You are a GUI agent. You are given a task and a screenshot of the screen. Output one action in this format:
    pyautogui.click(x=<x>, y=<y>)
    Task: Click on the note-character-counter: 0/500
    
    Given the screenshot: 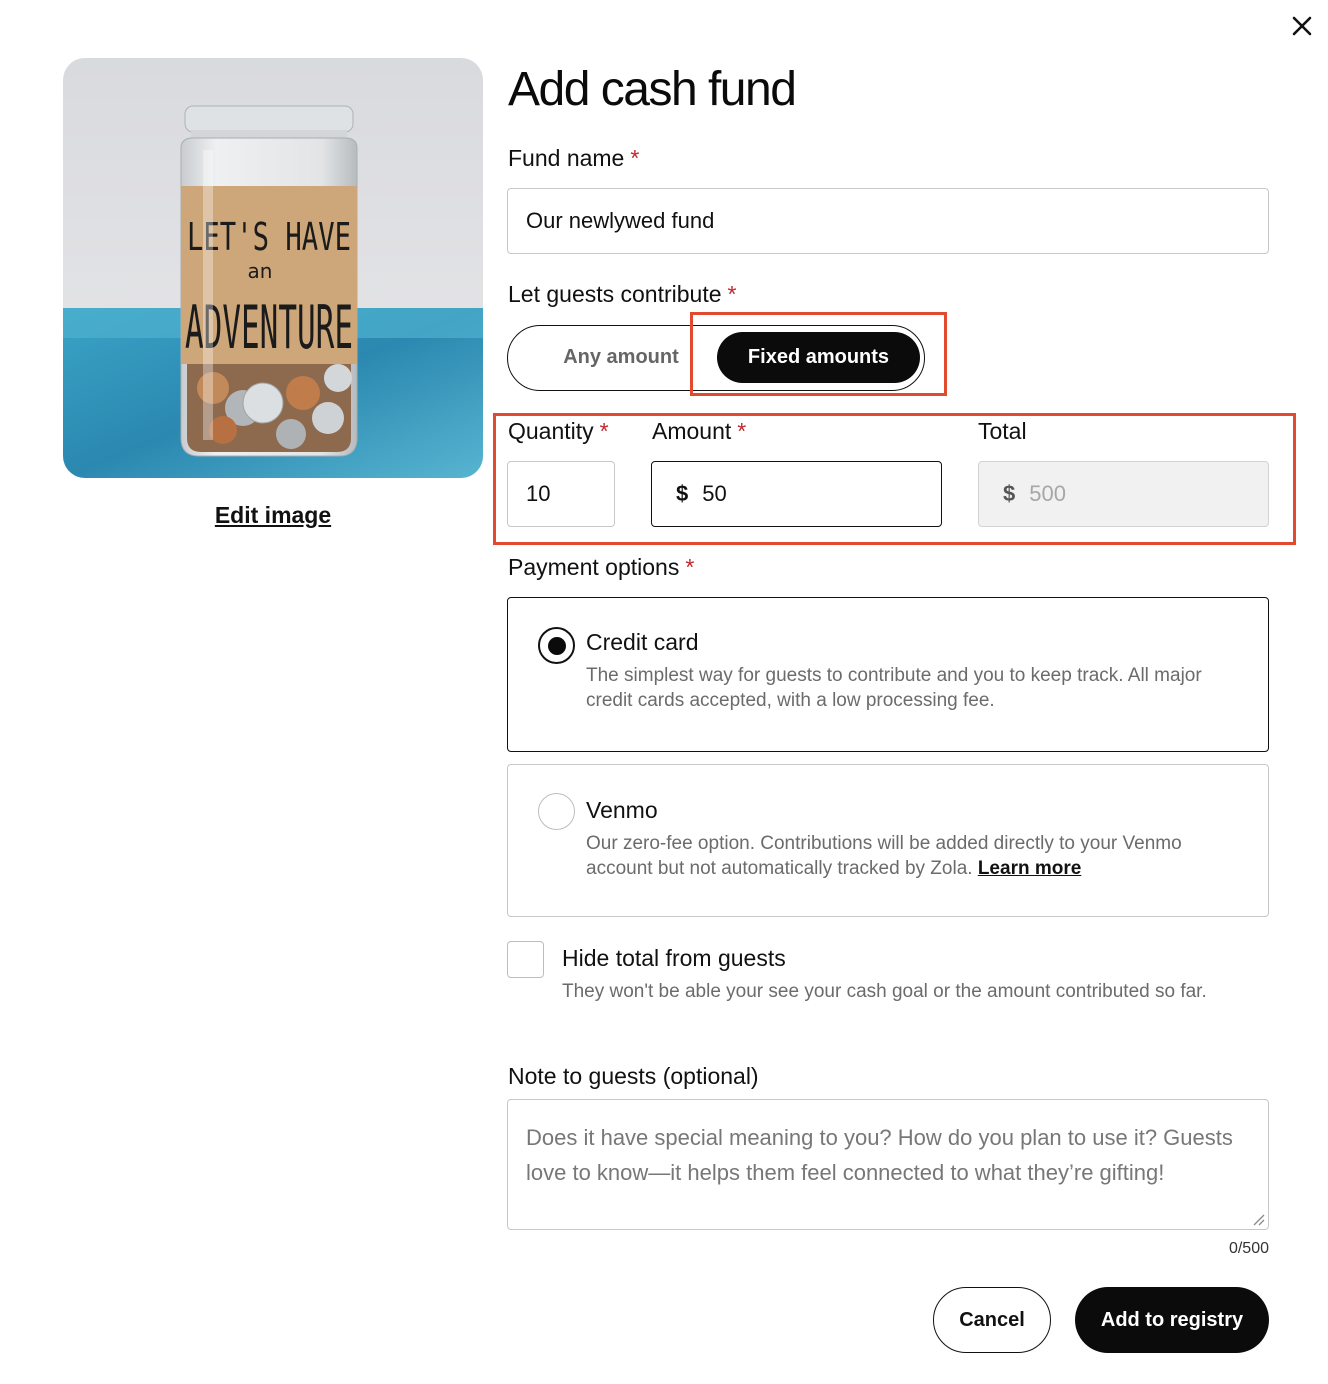 What is the action you would take?
    pyautogui.click(x=1248, y=1248)
    